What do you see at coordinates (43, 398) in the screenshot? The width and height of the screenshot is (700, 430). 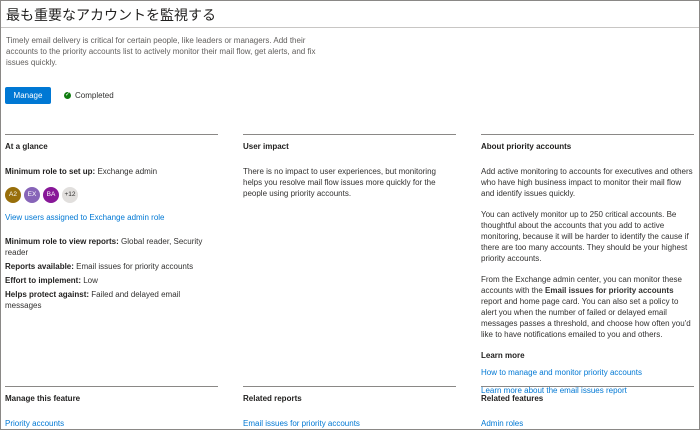 I see `manage-feature-heading: Manage this feature` at bounding box center [43, 398].